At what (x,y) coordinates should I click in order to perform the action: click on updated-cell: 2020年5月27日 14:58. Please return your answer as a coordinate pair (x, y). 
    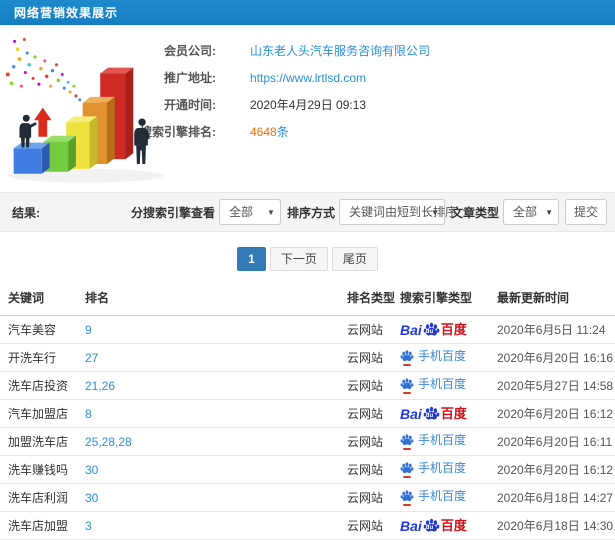
    Looking at the image, I should click on (555, 386).